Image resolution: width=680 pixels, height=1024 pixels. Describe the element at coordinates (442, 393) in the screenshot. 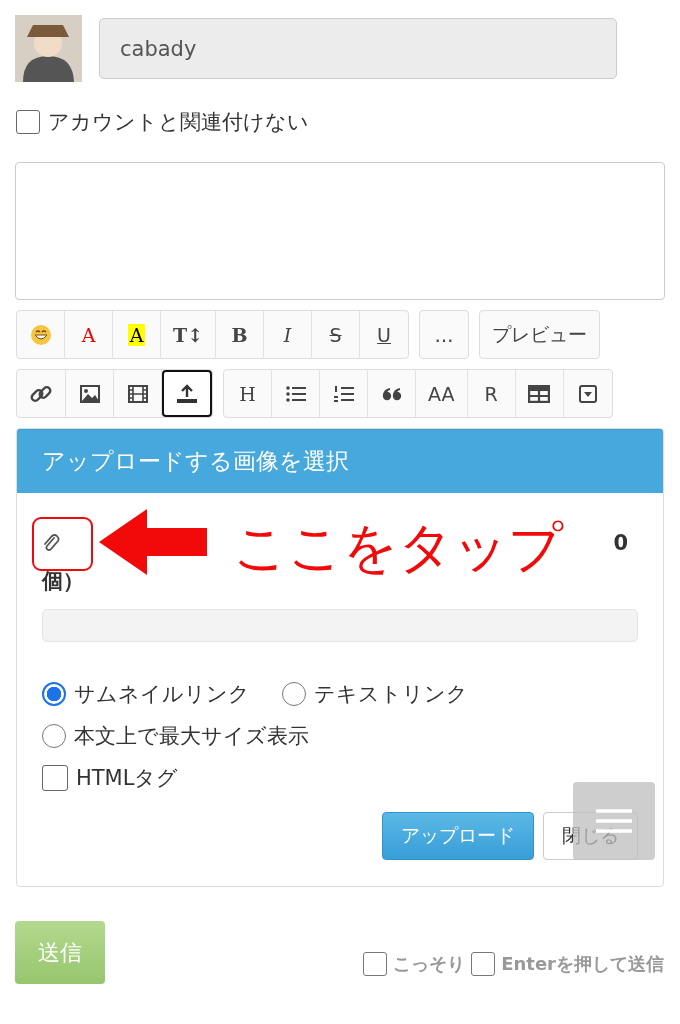

I see `toolbar-button: AA` at that location.